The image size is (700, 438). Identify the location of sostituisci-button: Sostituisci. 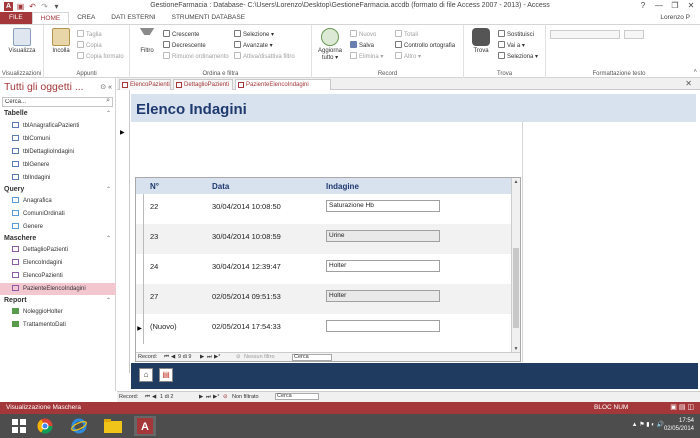
(516, 34).